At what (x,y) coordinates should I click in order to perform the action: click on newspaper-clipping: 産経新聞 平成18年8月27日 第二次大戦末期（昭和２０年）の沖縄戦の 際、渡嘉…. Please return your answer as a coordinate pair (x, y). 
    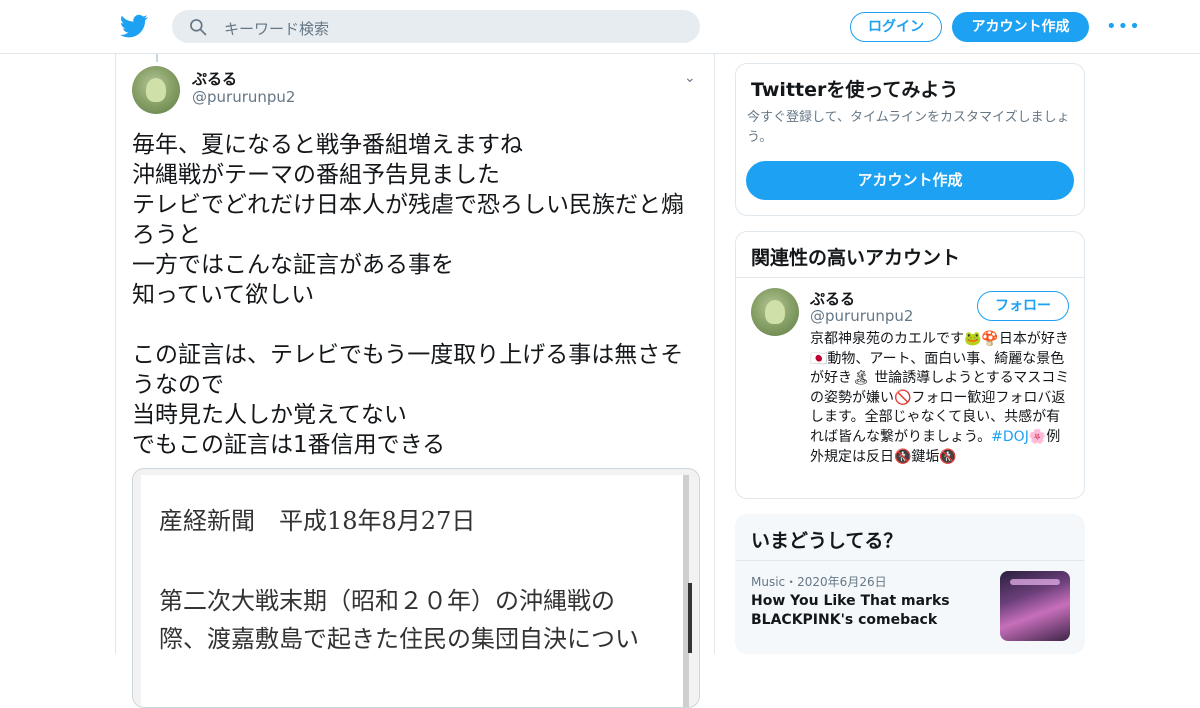
    Looking at the image, I should click on (415, 591).